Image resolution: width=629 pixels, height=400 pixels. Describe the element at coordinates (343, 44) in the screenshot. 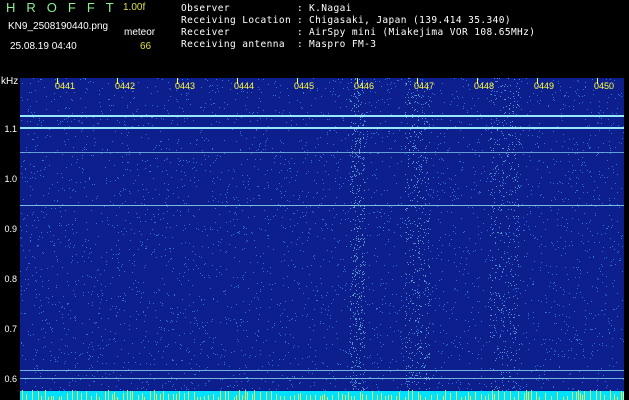

I see `info-value: Maspro FM-3` at that location.